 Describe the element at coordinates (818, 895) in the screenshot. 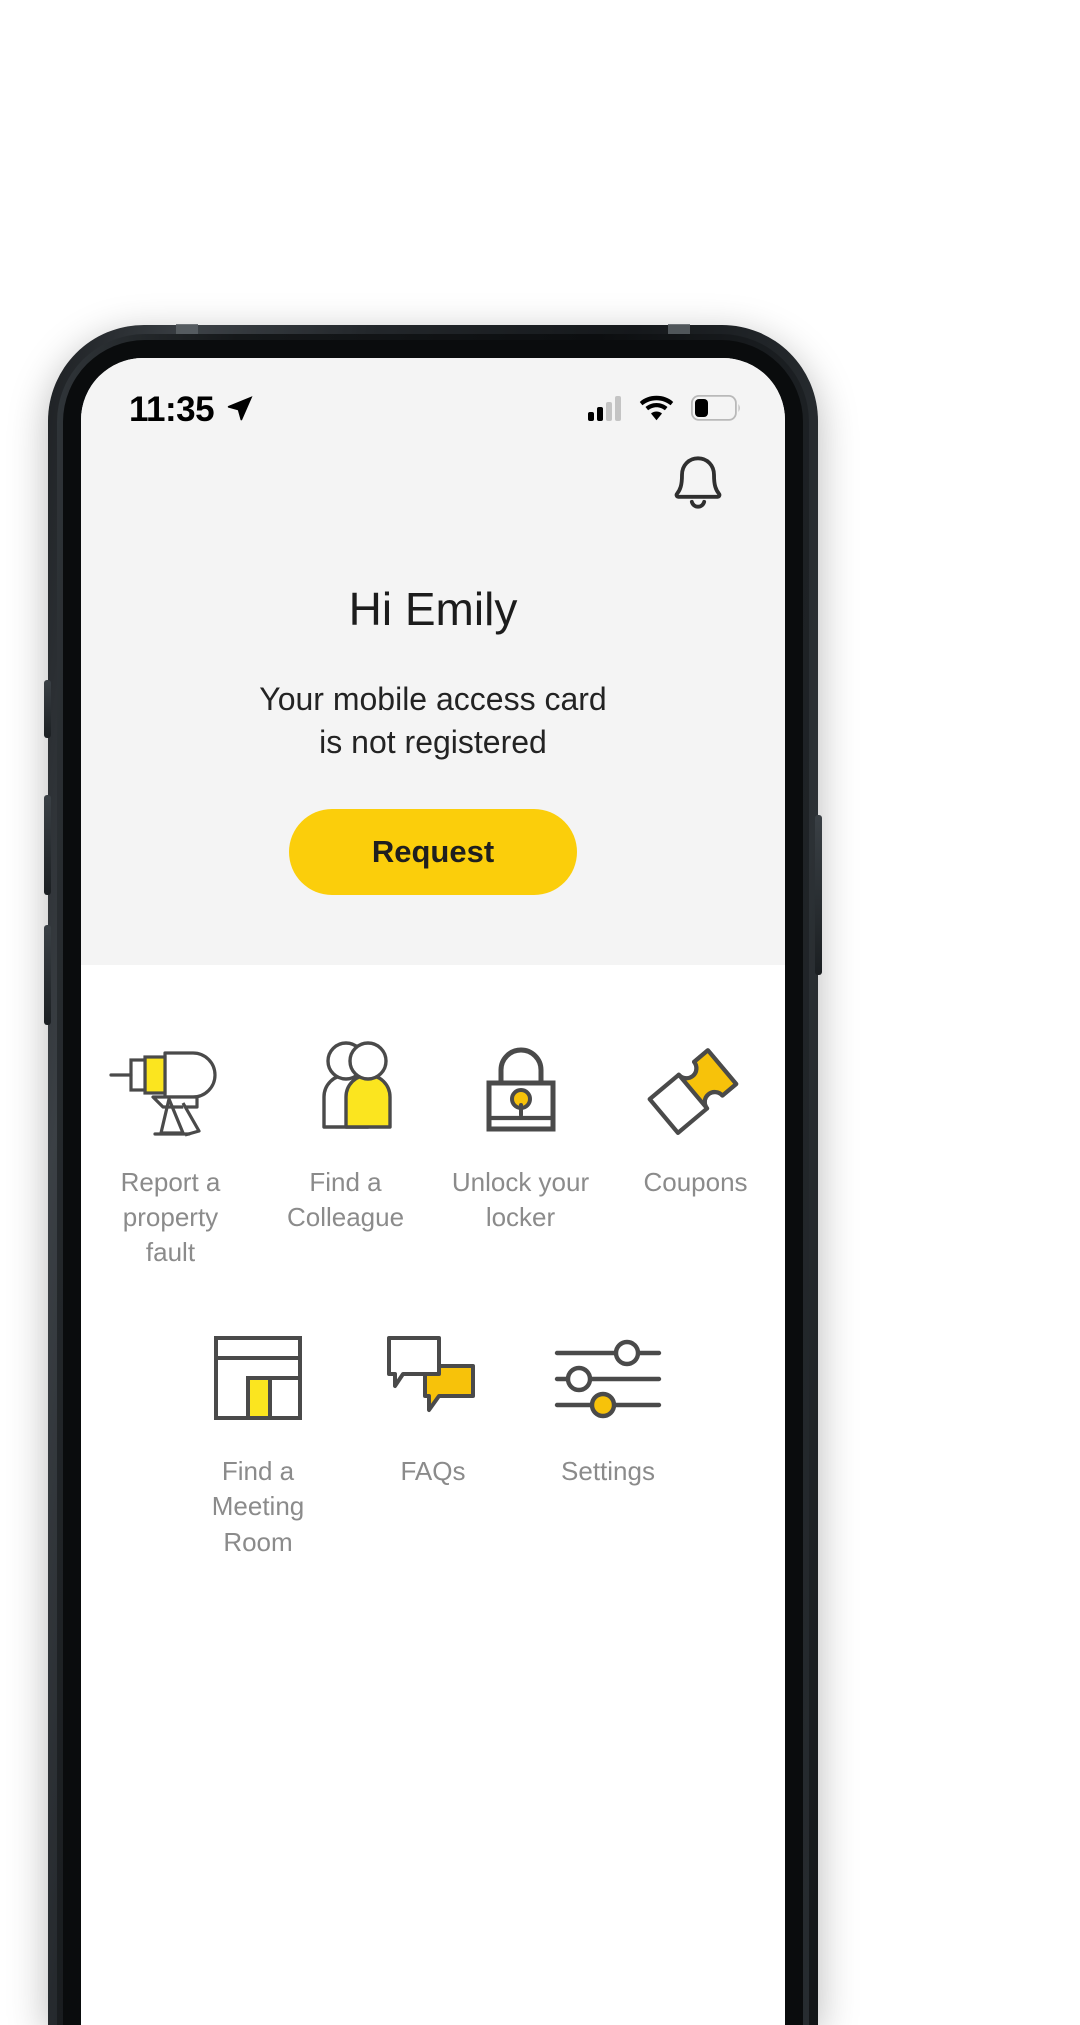

I see `power-button` at that location.